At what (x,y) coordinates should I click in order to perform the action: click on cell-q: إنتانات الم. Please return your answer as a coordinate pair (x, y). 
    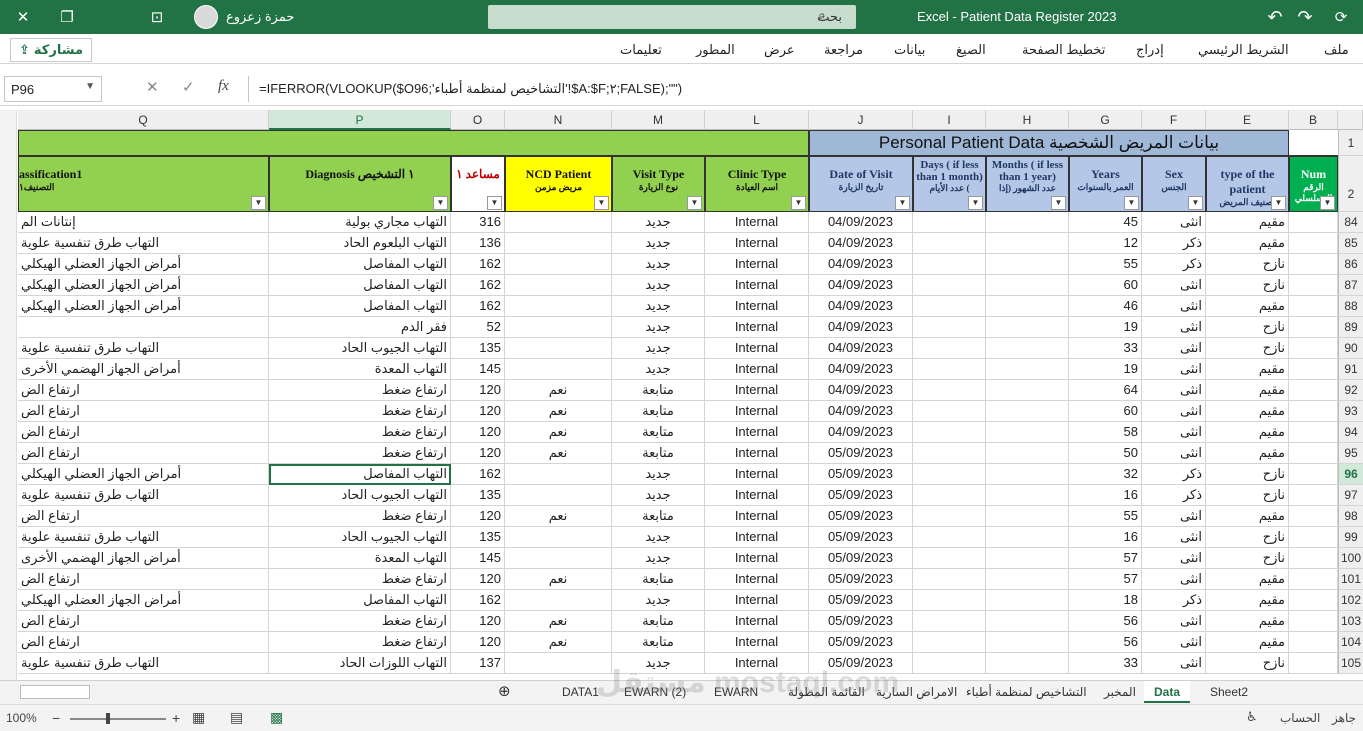
    Looking at the image, I should click on (143, 222).